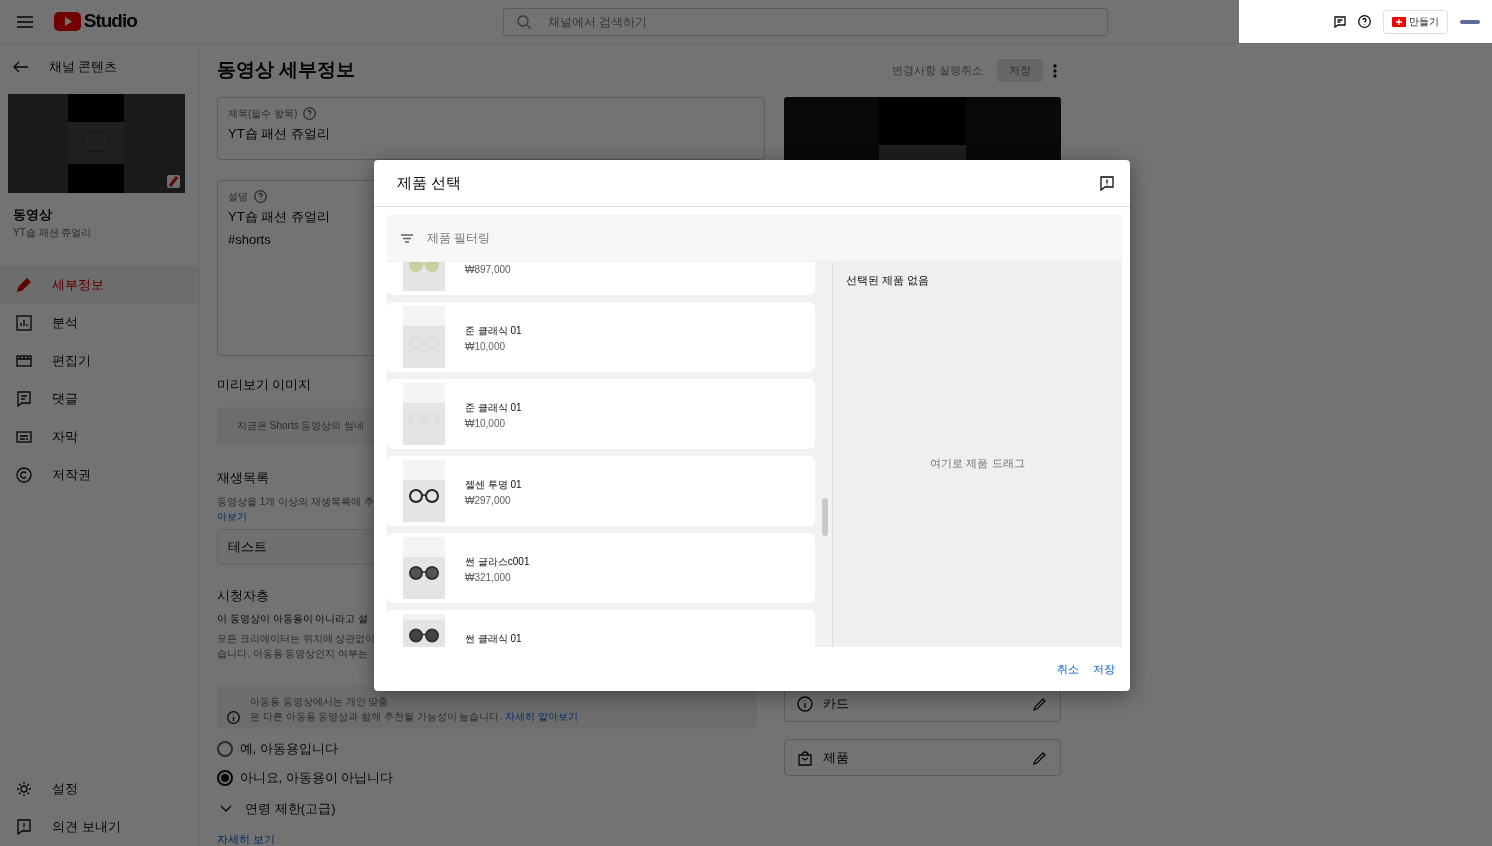 The image size is (1492, 846). Describe the element at coordinates (286, 70) in the screenshot. I see `page-title: 동영상 세부정보` at that location.